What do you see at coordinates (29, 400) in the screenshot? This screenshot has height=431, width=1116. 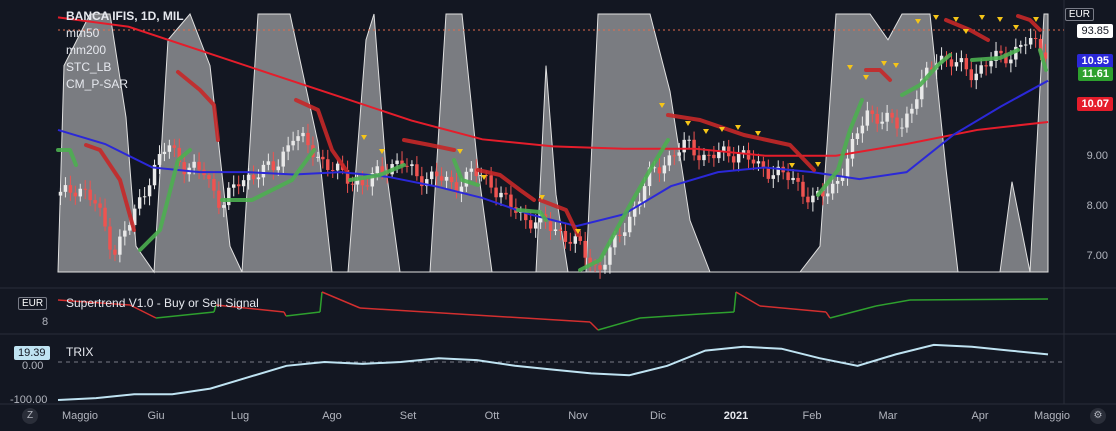 I see `trix-tick-minus100: -100.00` at bounding box center [29, 400].